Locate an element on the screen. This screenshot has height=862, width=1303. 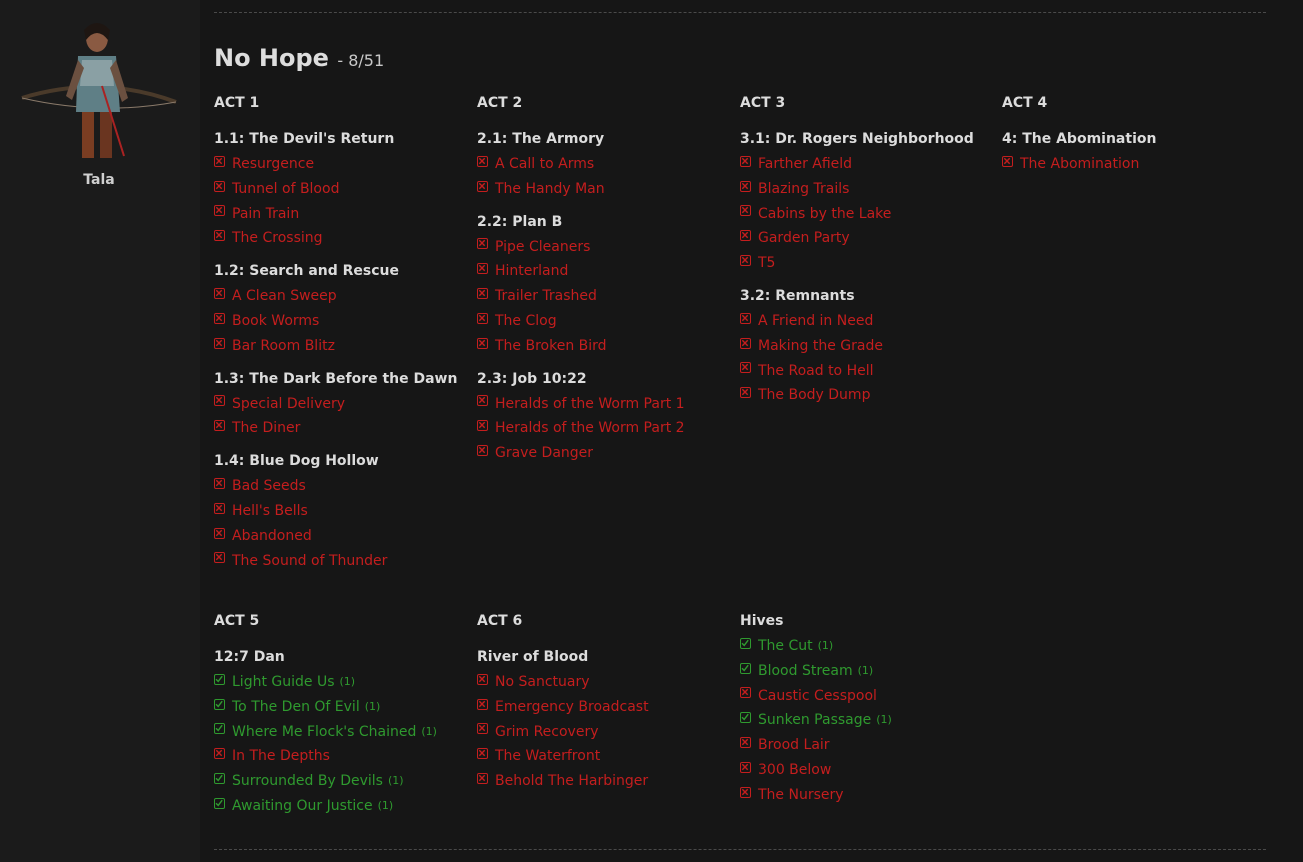
mission-item: Emergency Broadcast is located at coordinates (602, 707).